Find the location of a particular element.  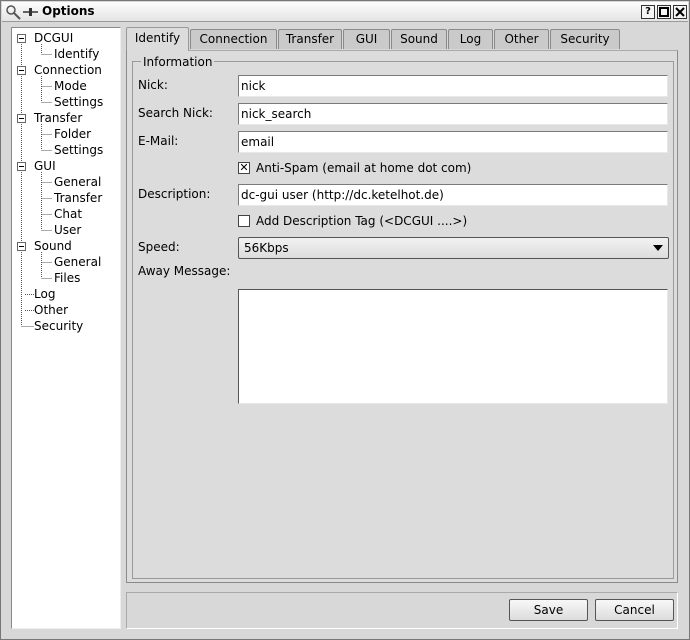

description-tag-checkbox is located at coordinates (244, 221).